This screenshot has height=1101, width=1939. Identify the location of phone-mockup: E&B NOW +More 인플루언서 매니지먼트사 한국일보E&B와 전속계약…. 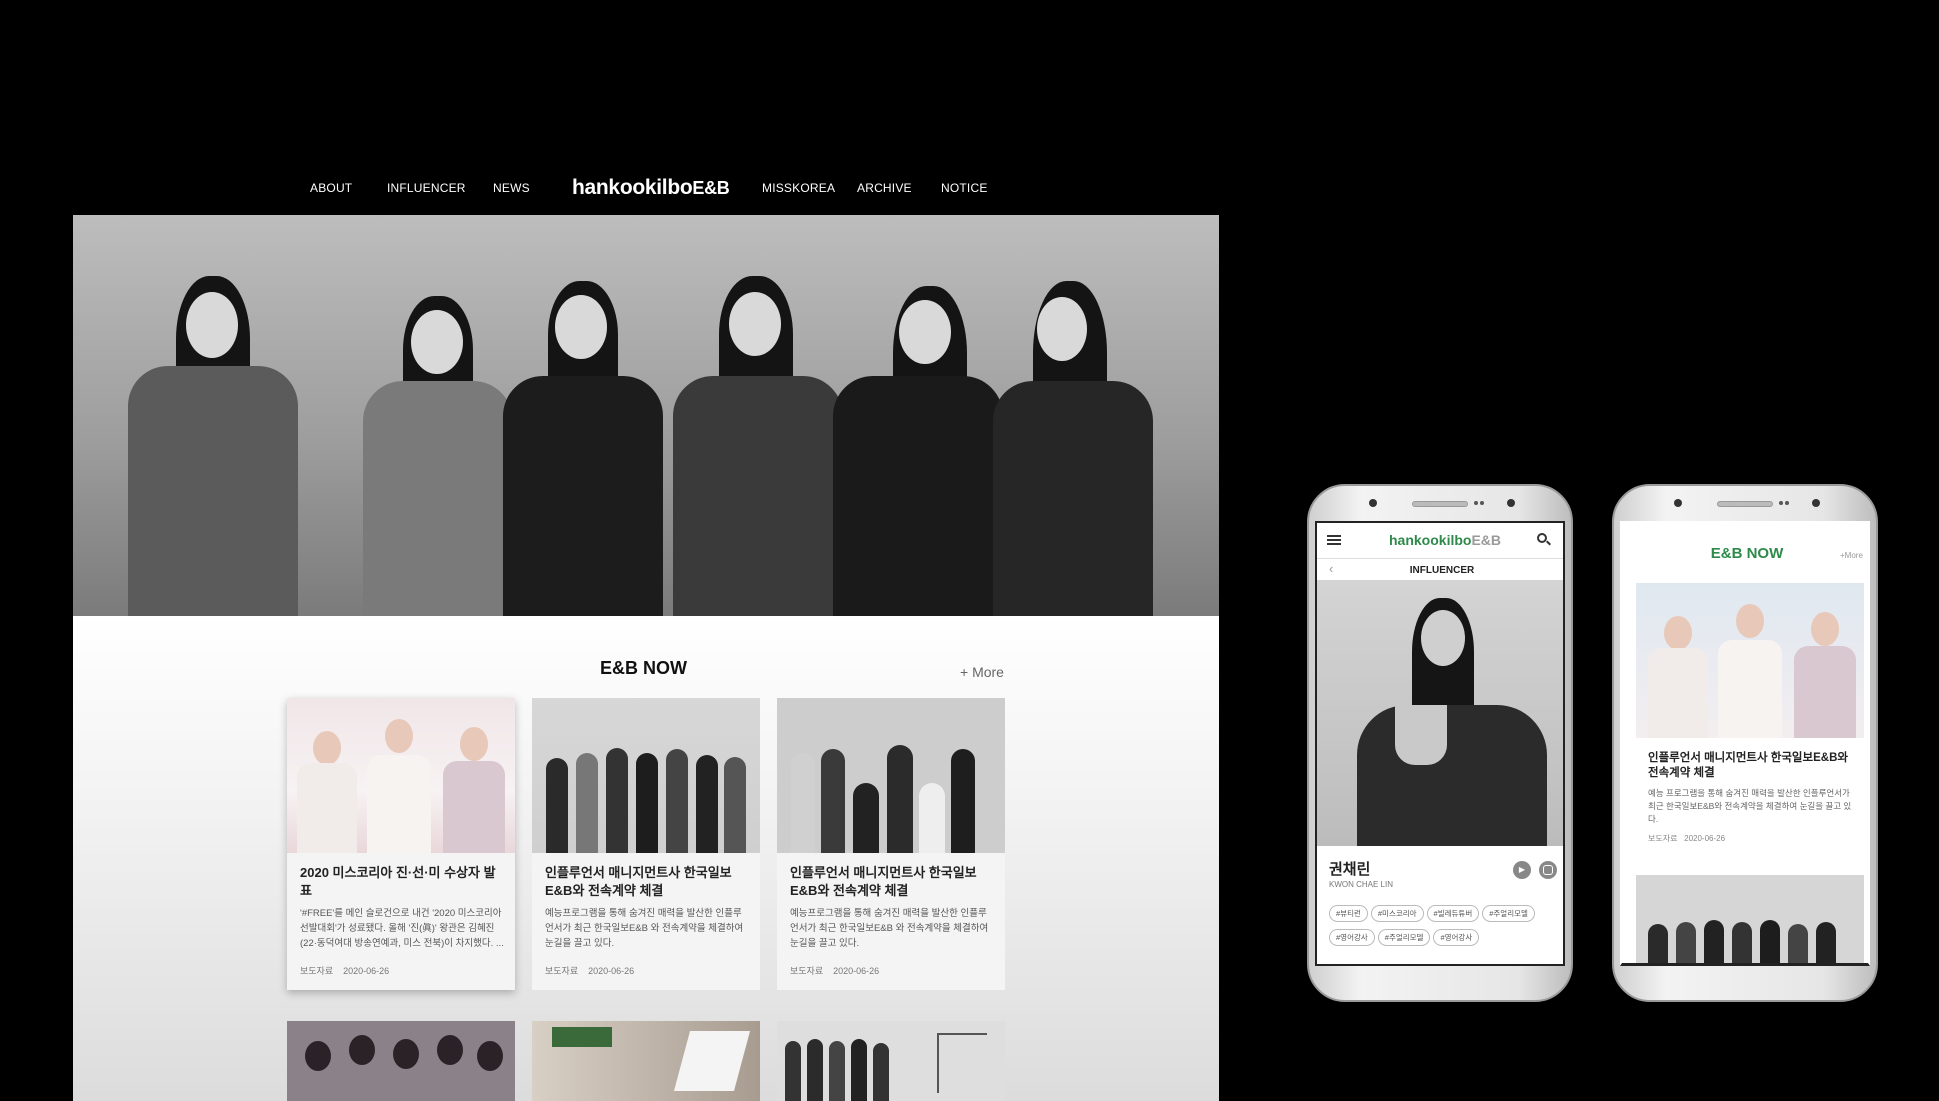
(1745, 743).